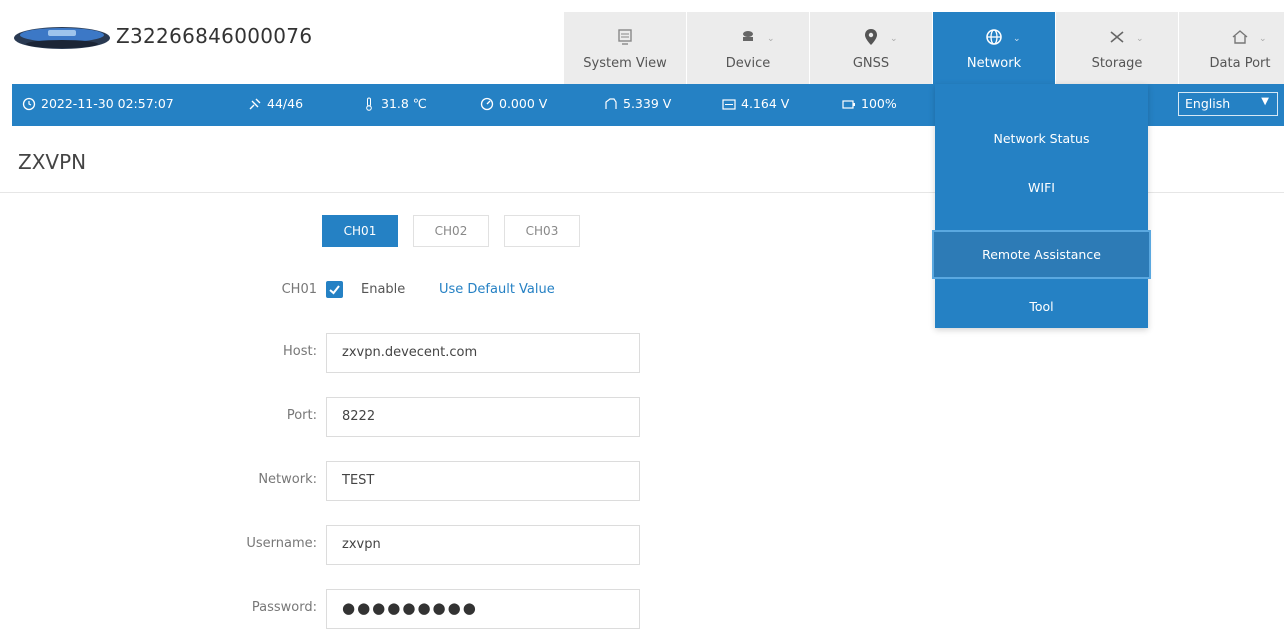 Image resolution: width=1284 pixels, height=629 pixels. What do you see at coordinates (748, 36) in the screenshot?
I see `device-icon` at bounding box center [748, 36].